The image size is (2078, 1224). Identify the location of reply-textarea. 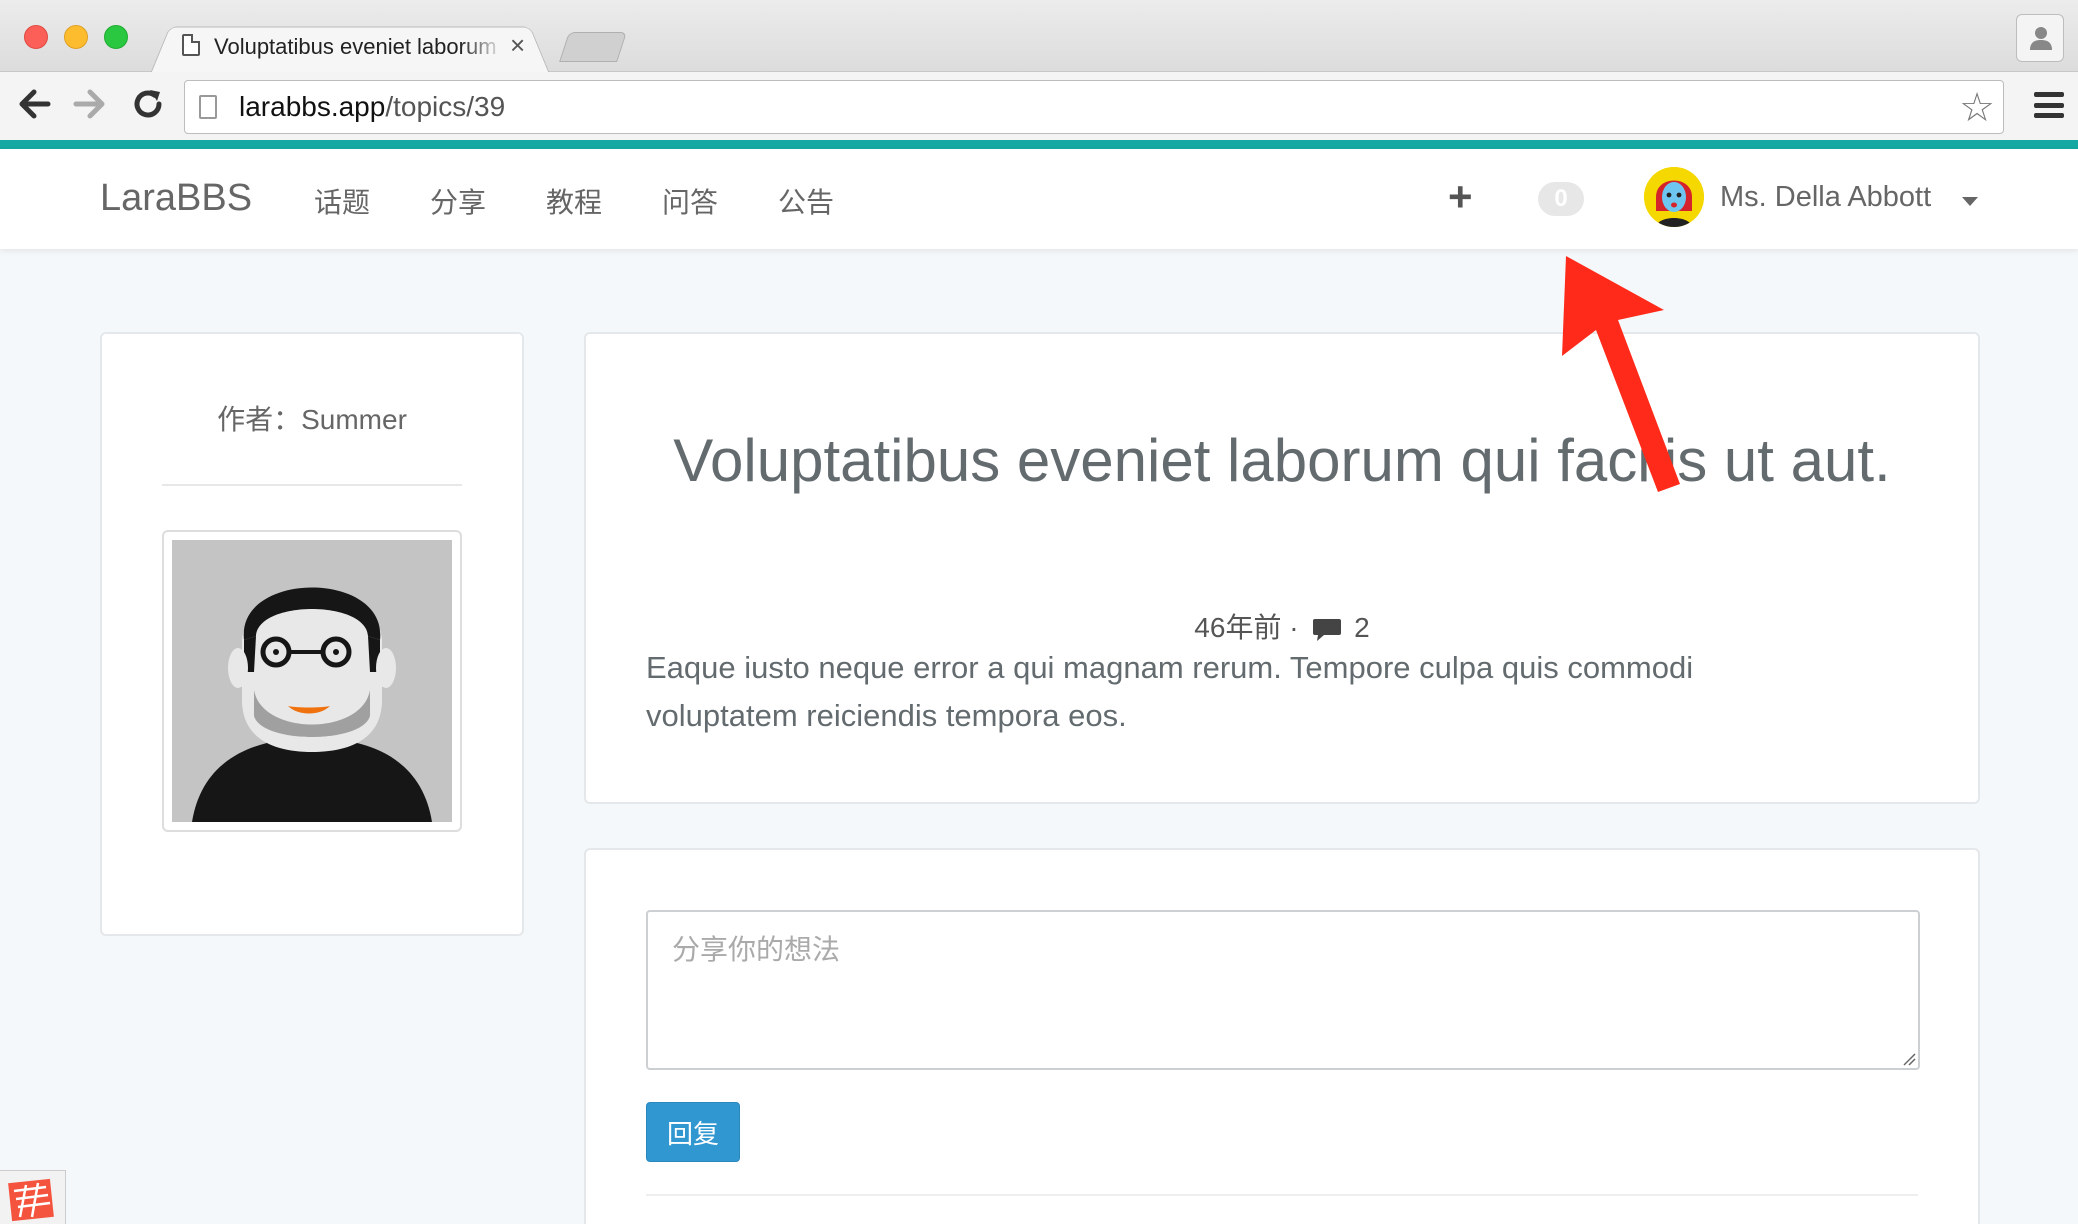
(1283, 990).